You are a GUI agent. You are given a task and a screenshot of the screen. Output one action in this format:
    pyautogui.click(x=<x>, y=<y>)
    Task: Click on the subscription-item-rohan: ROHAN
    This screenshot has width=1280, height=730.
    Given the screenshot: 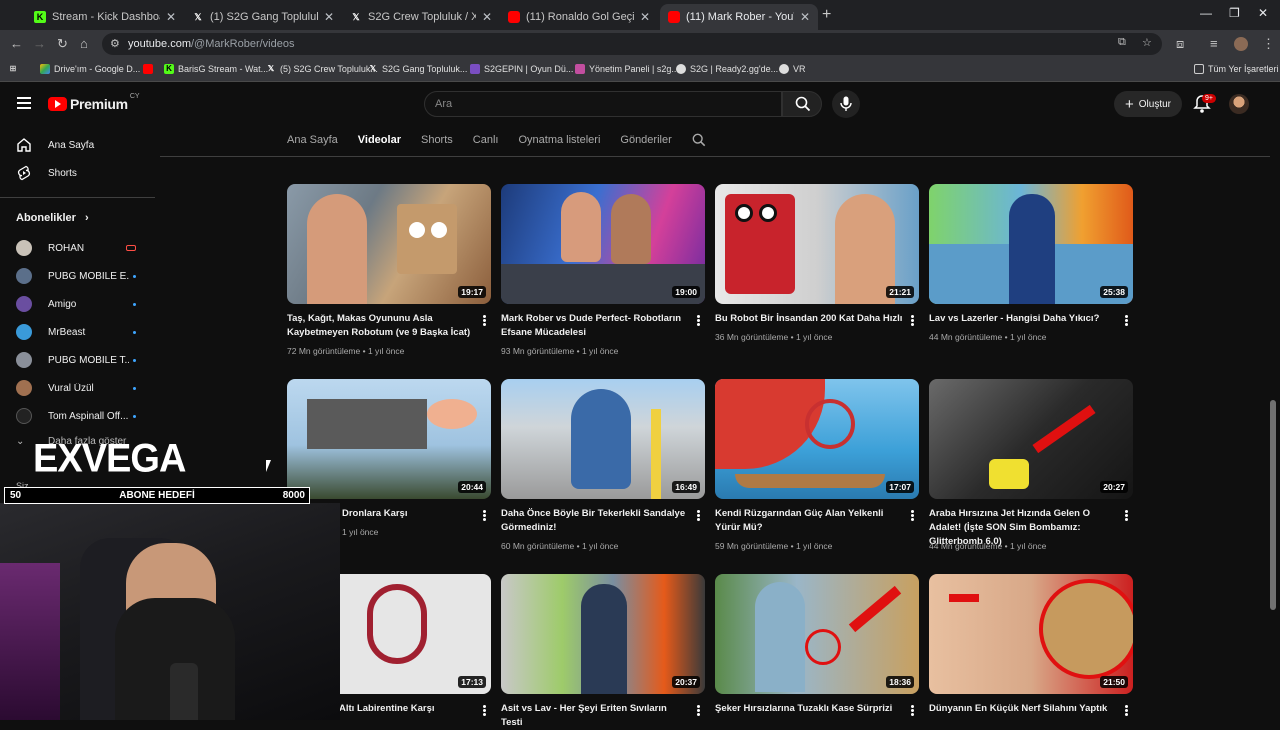 What is the action you would take?
    pyautogui.click(x=76, y=248)
    